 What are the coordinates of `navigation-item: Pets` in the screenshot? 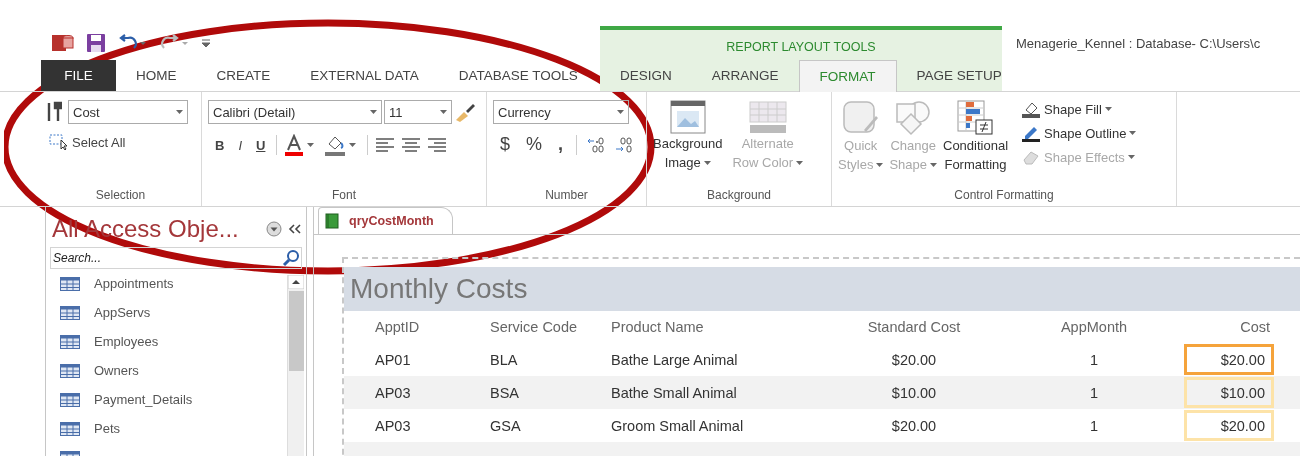 It's located at (173, 428).